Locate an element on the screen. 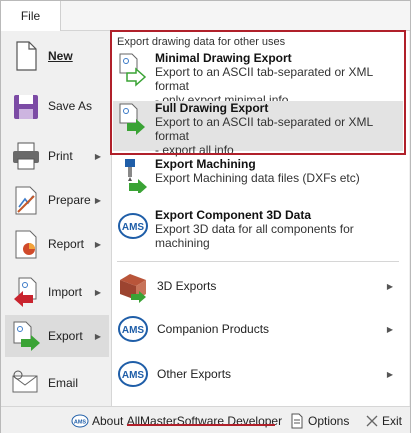 Image resolution: width=411 pixels, height=433 pixels. about-prefix: About is located at coordinates (109, 421).